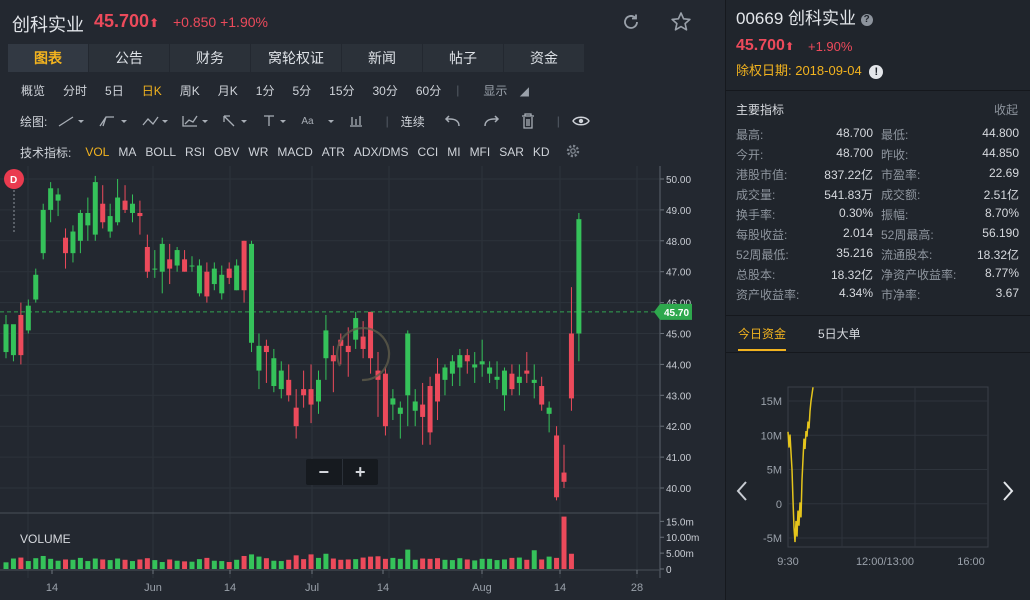  Describe the element at coordinates (511, 152) in the screenshot. I see `indicator-sar: SAR` at that location.